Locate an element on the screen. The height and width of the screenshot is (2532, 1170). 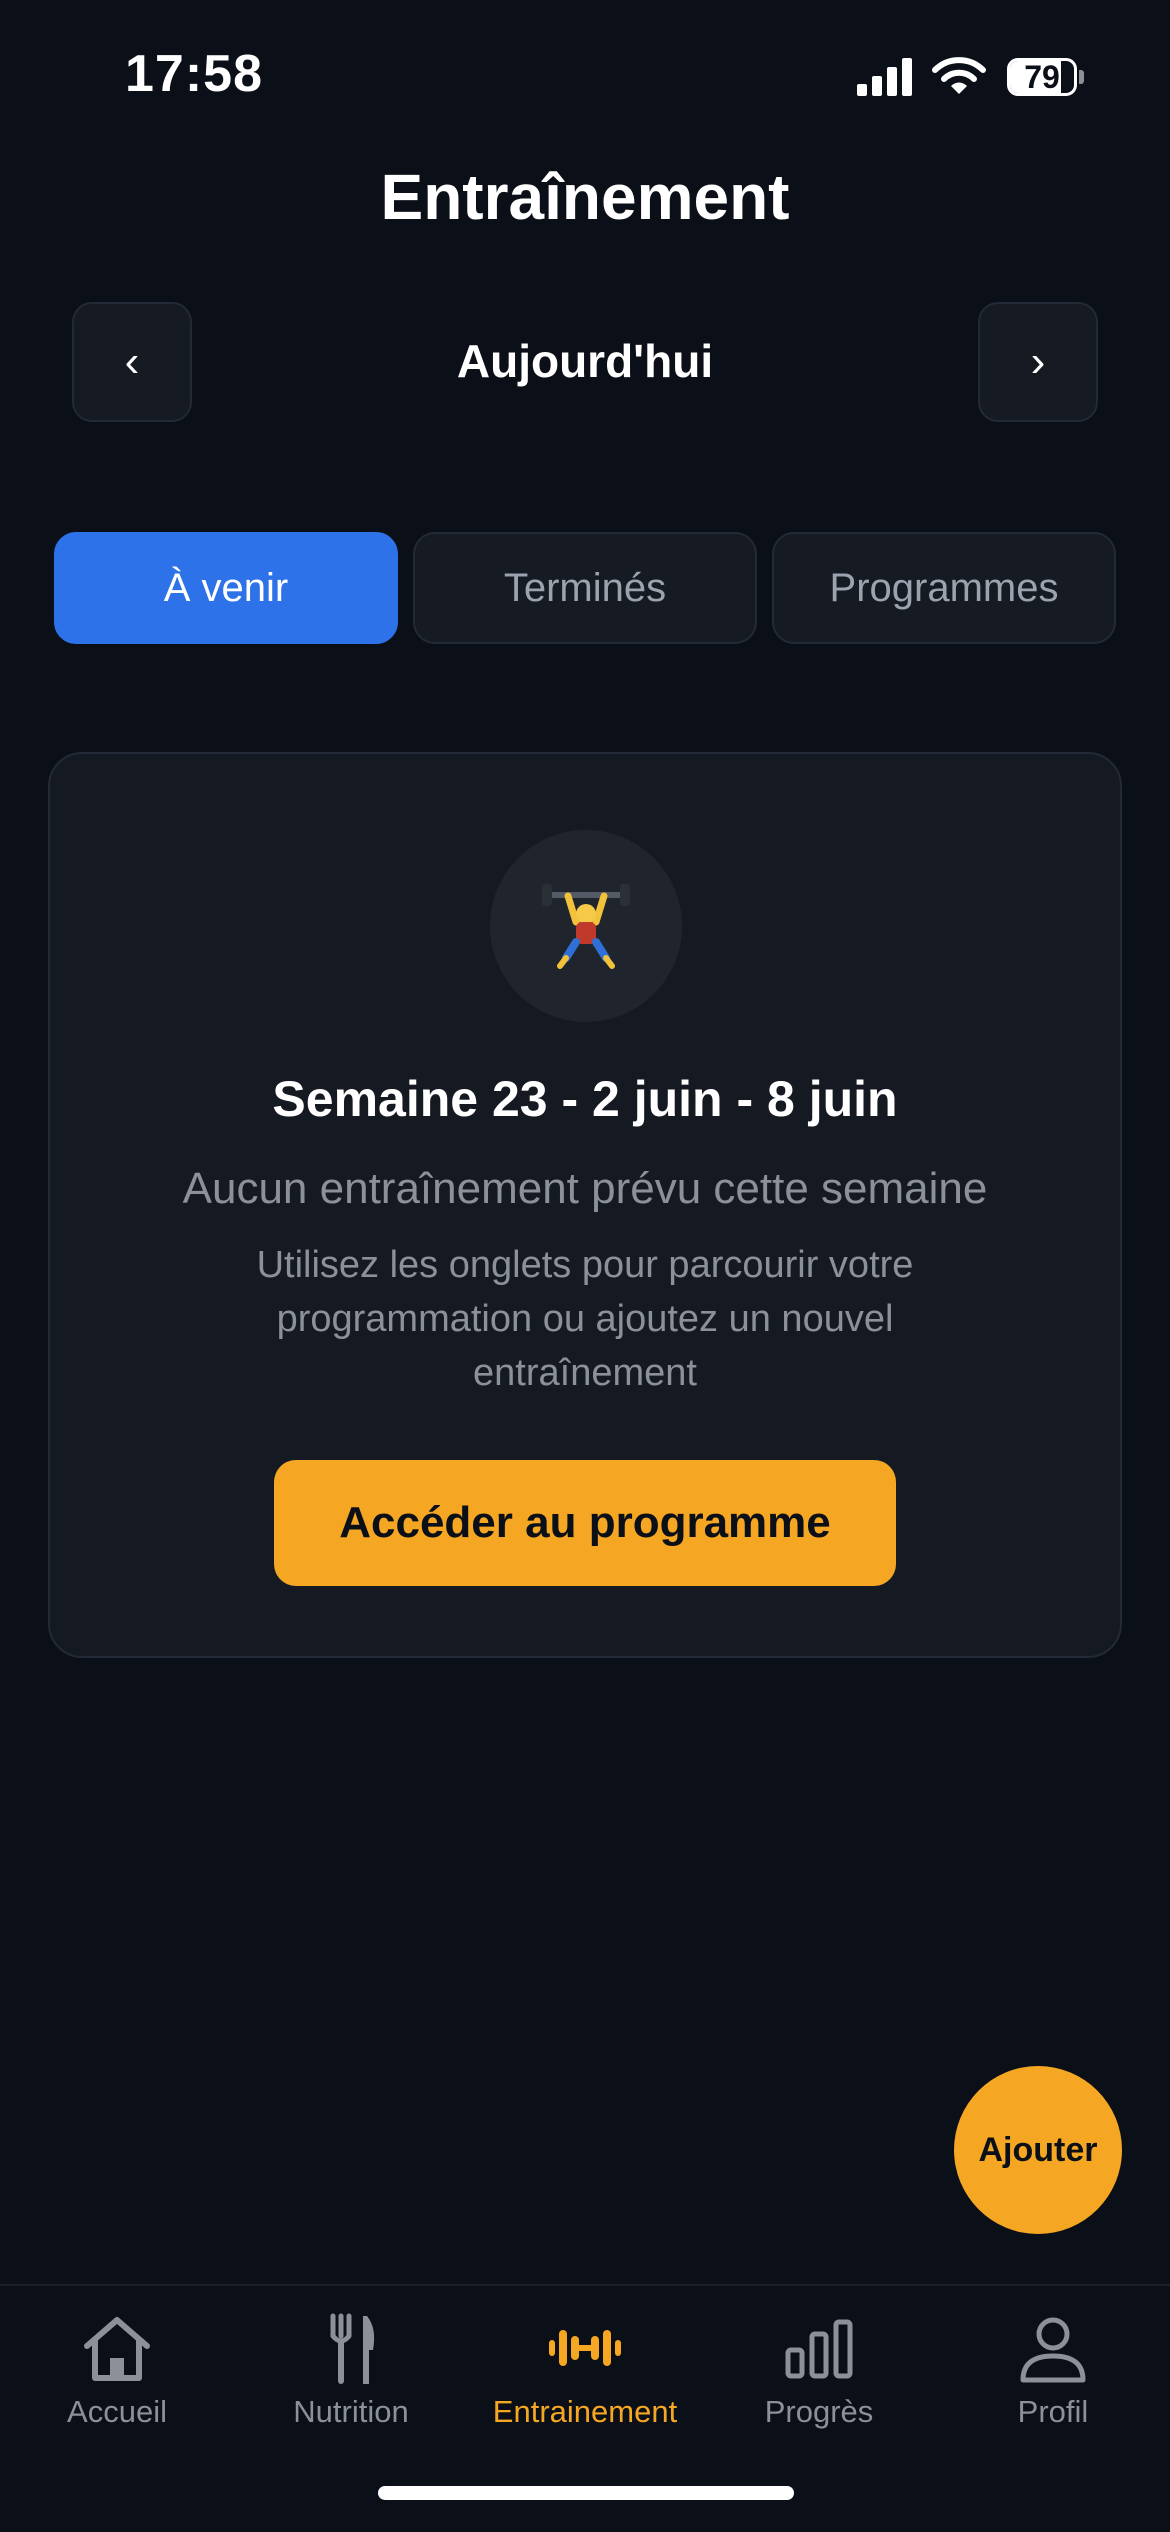
weightlifter-icon is located at coordinates (586, 926).